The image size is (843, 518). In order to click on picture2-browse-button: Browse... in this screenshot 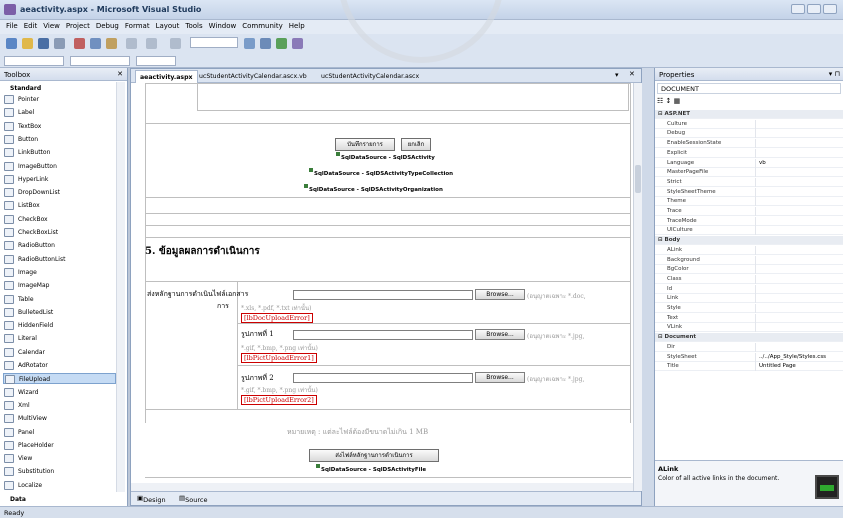, I will do `click(500, 377)`.